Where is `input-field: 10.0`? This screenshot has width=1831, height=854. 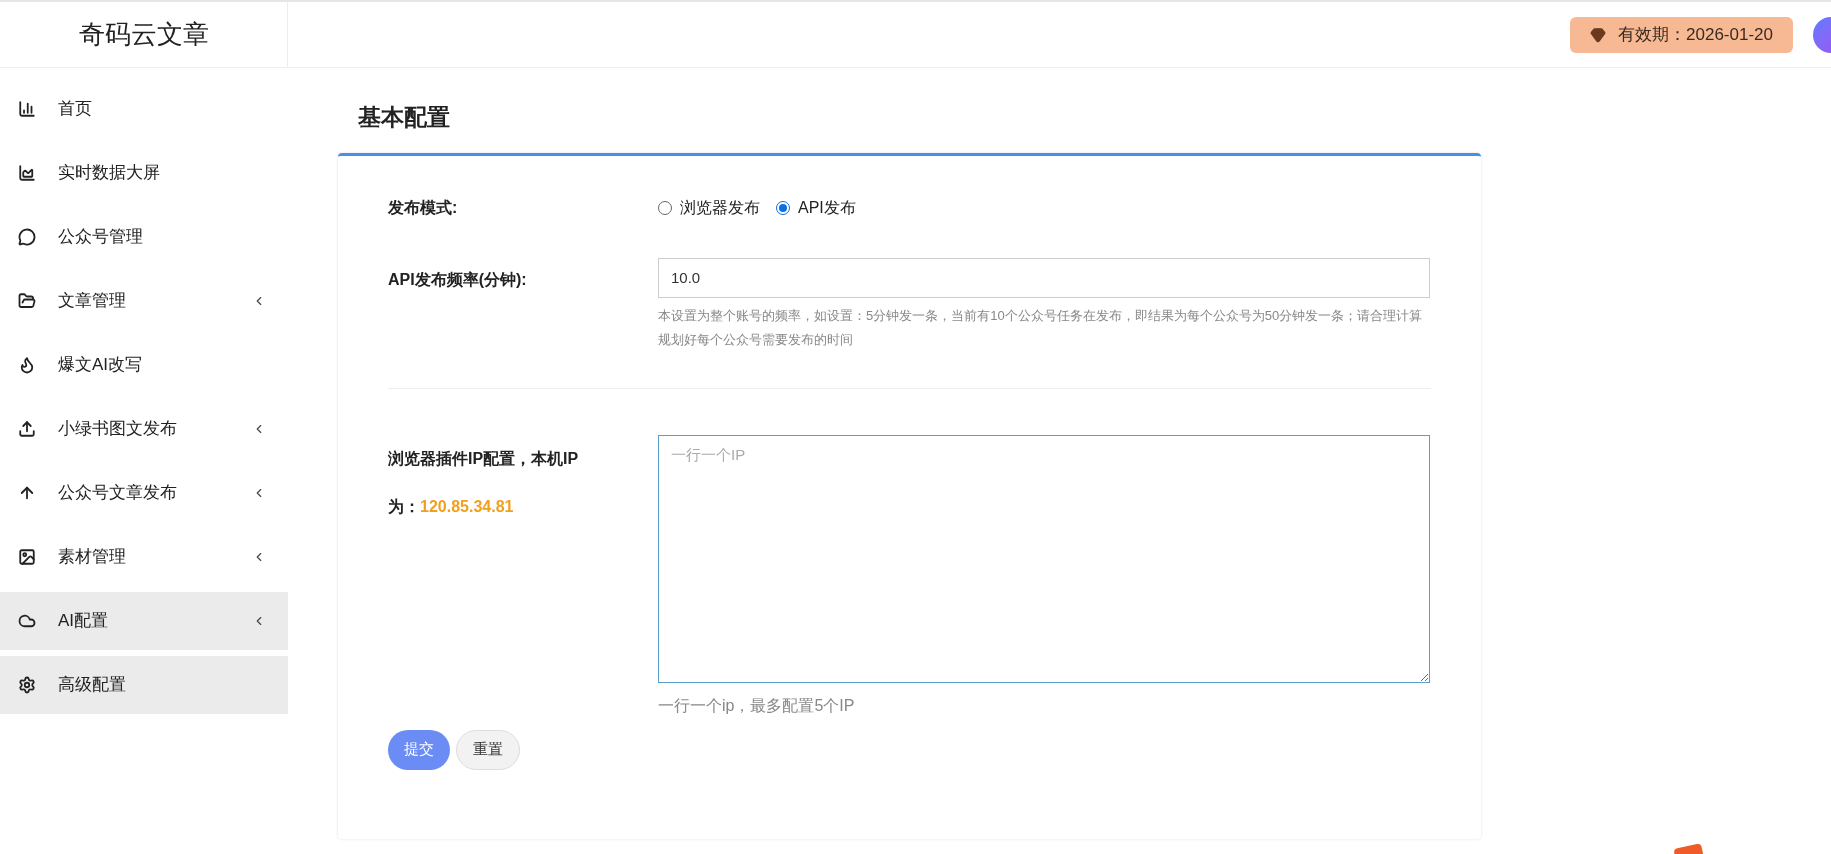 input-field: 10.0 is located at coordinates (1044, 277).